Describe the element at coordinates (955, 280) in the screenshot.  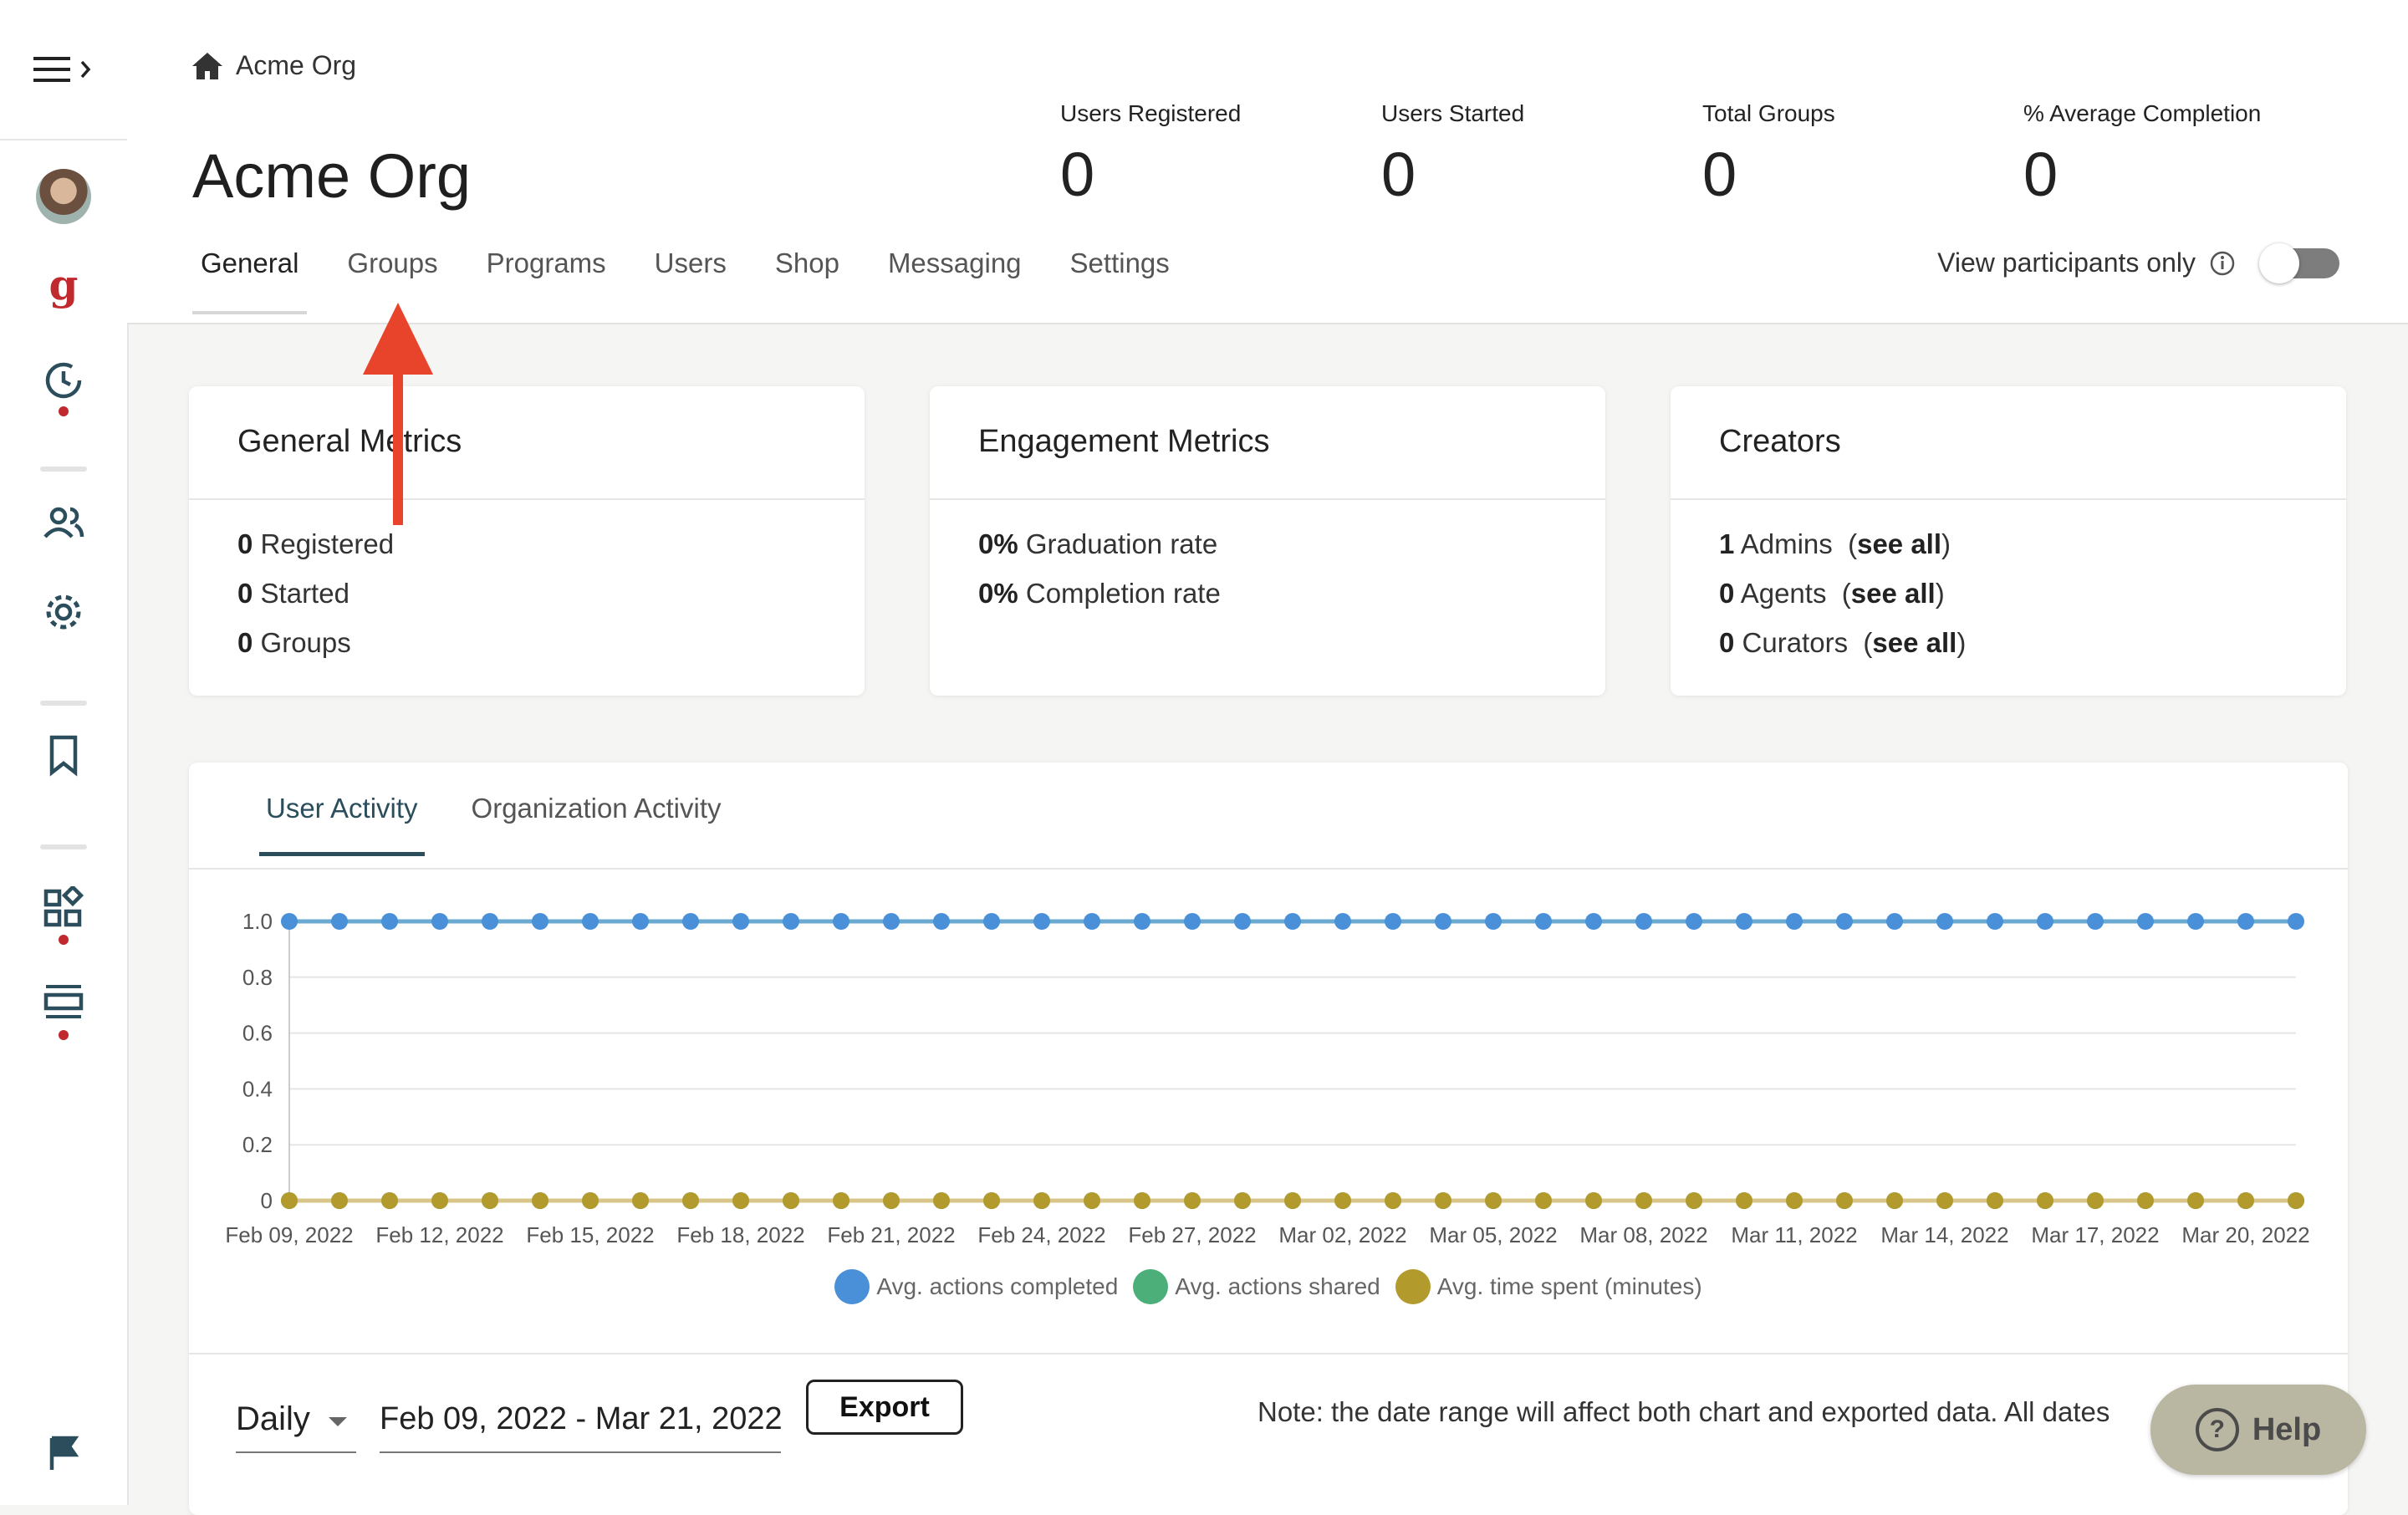
I see `tab-messaging: Messaging` at that location.